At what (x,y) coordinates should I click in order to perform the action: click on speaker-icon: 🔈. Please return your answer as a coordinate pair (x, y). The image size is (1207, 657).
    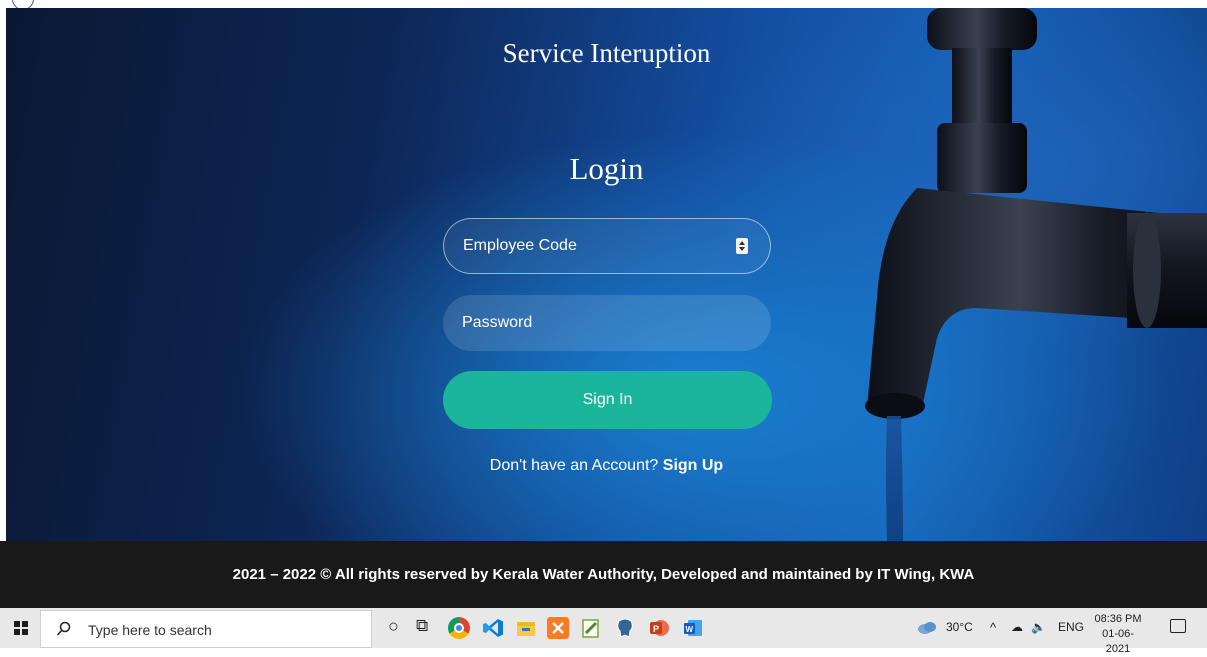
    Looking at the image, I should click on (1038, 627).